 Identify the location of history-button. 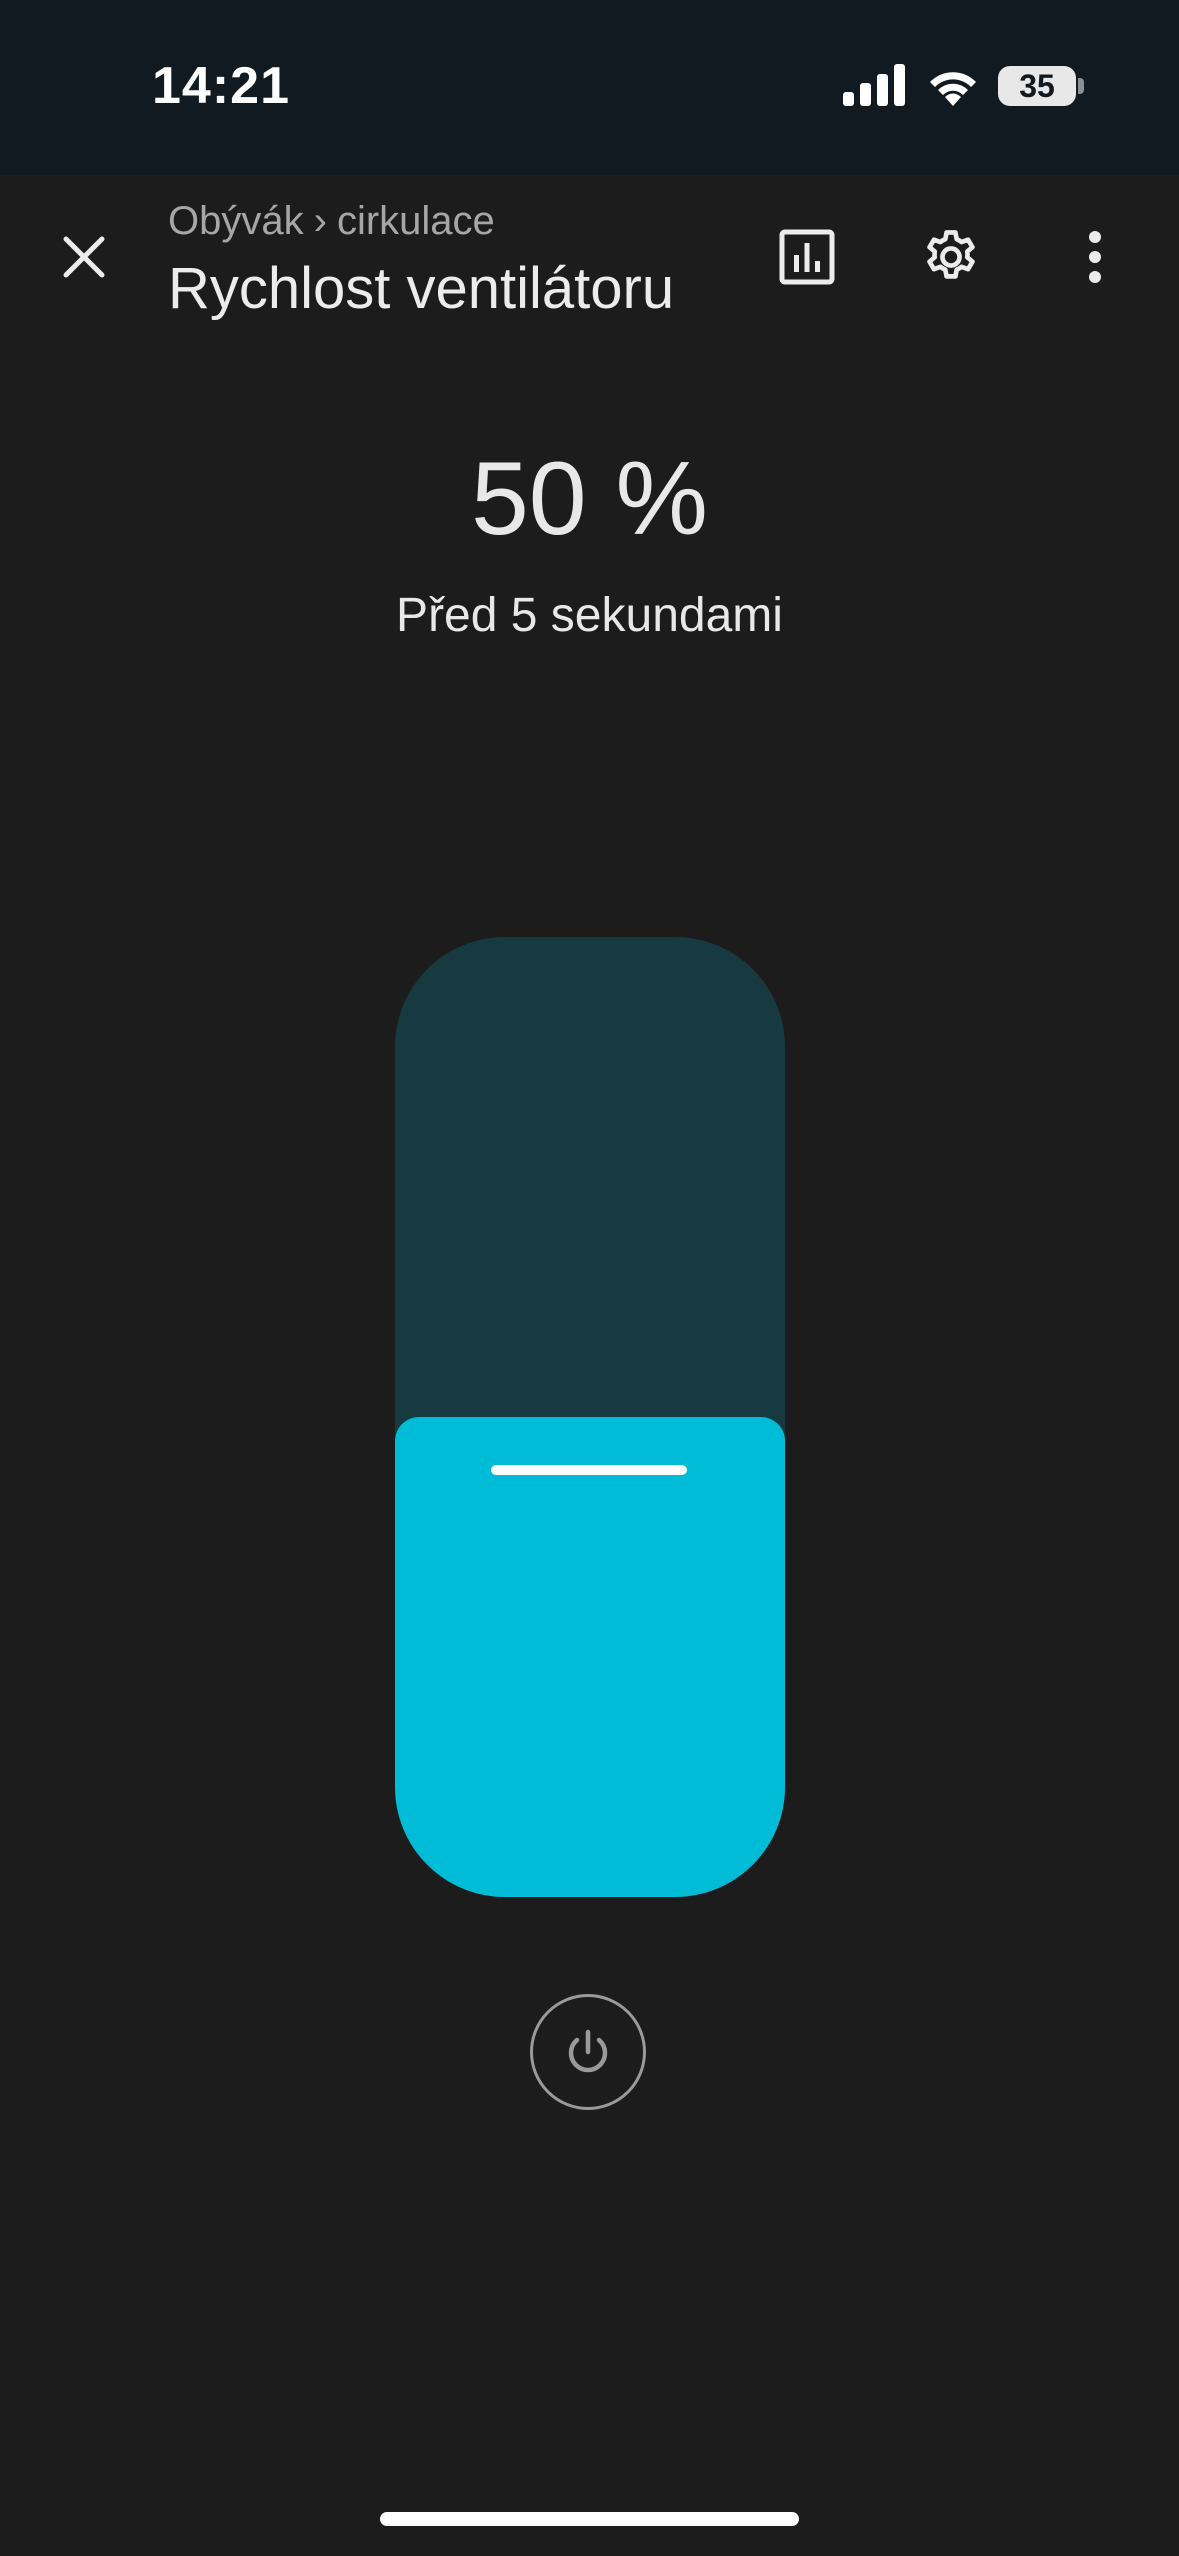
(807, 257).